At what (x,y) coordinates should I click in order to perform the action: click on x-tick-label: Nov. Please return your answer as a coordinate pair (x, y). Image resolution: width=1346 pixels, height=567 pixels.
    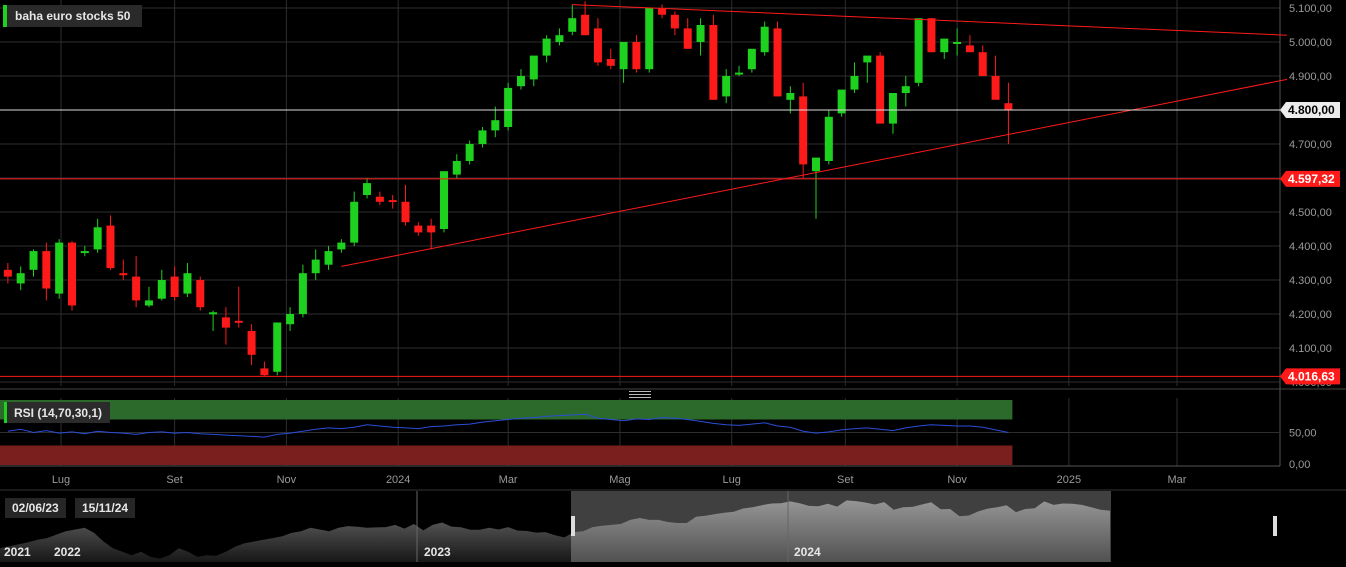
    Looking at the image, I should click on (287, 480).